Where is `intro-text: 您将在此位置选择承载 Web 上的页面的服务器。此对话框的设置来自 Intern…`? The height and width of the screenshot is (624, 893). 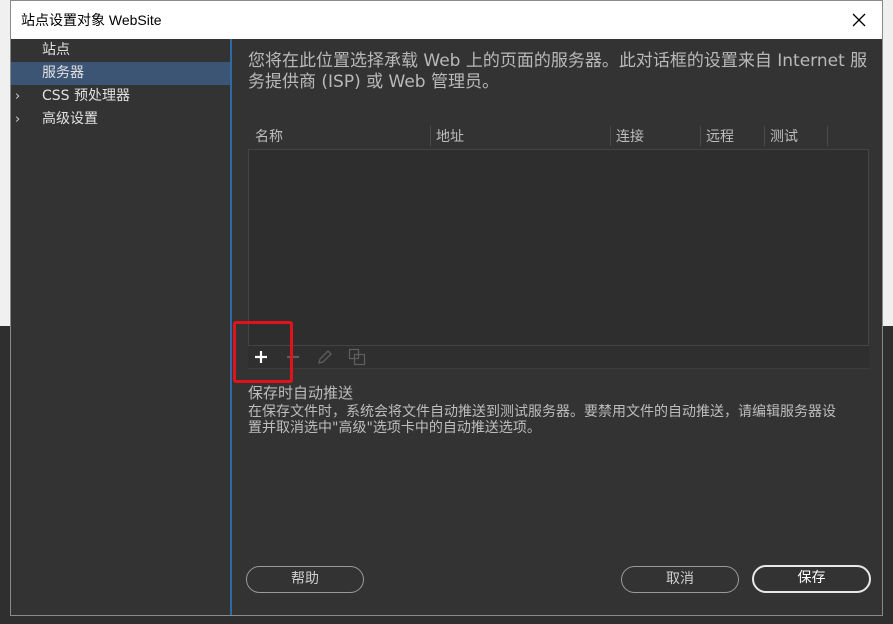
intro-text: 您将在此位置选择承载 Web 上的页面的服务器。此对话框的设置来自 Intern… is located at coordinates (558, 71).